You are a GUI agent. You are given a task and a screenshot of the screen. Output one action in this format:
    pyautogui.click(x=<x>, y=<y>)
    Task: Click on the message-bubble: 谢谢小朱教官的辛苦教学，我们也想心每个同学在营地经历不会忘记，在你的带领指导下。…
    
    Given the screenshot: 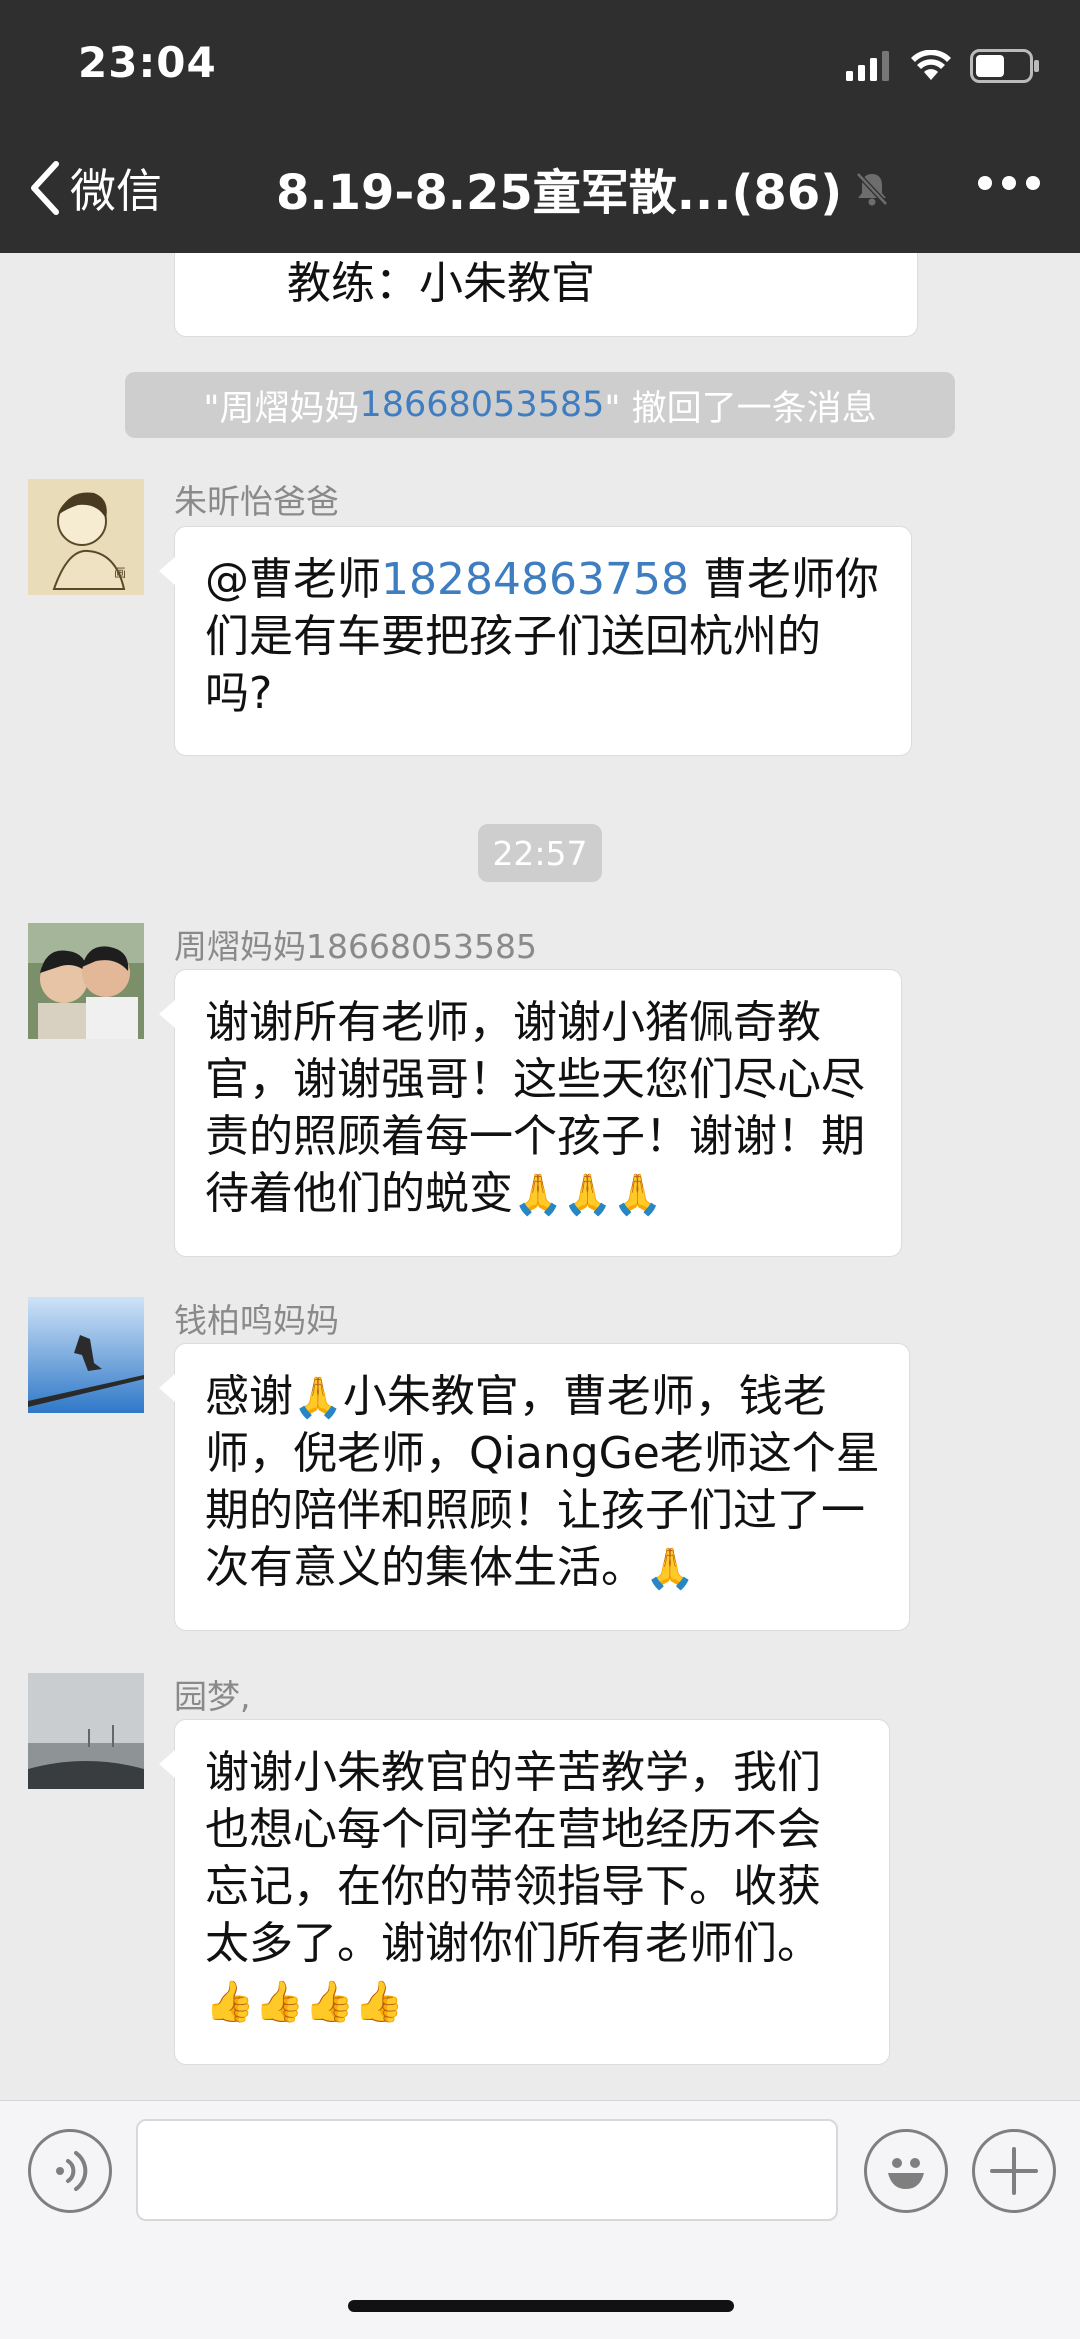 What is the action you would take?
    pyautogui.click(x=524, y=1892)
    